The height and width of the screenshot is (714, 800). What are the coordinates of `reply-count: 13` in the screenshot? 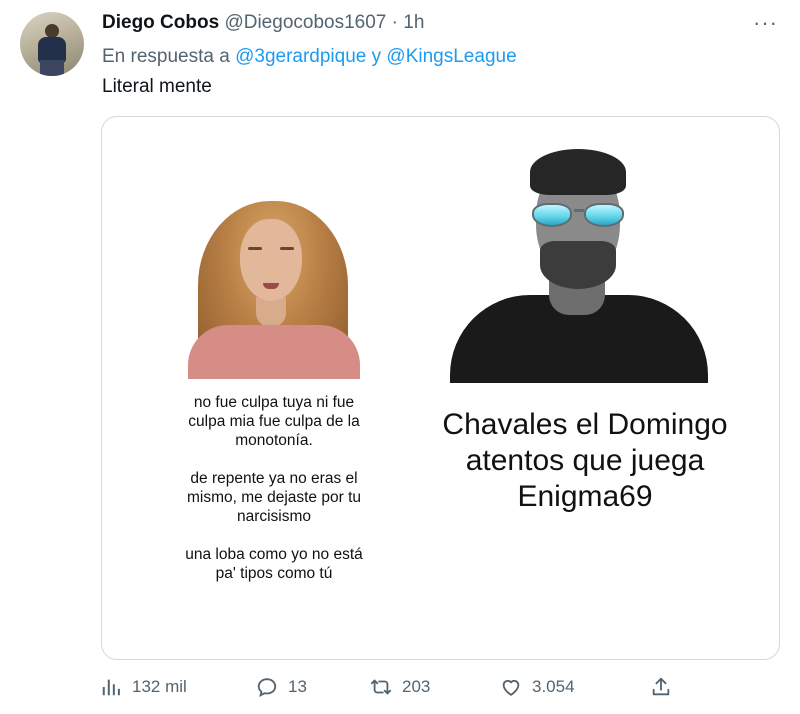 It's located at (297, 686).